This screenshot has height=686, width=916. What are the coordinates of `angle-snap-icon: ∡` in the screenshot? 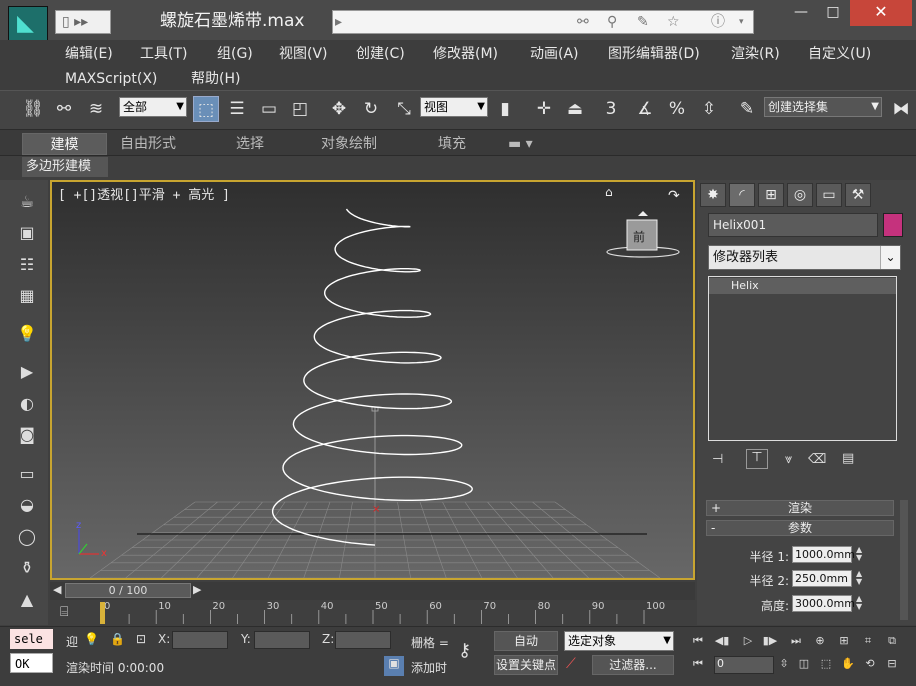 It's located at (645, 109).